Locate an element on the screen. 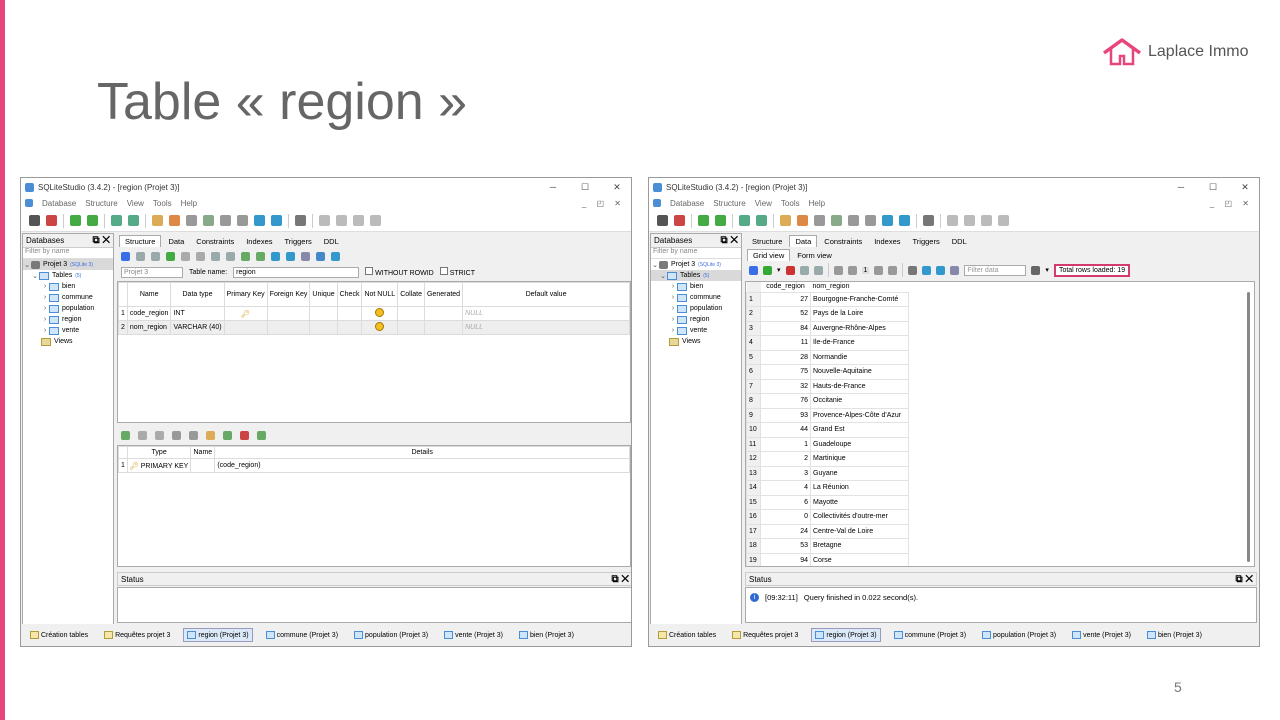 This screenshot has width=1280, height=720. add-db-icon is located at coordinates (703, 220).